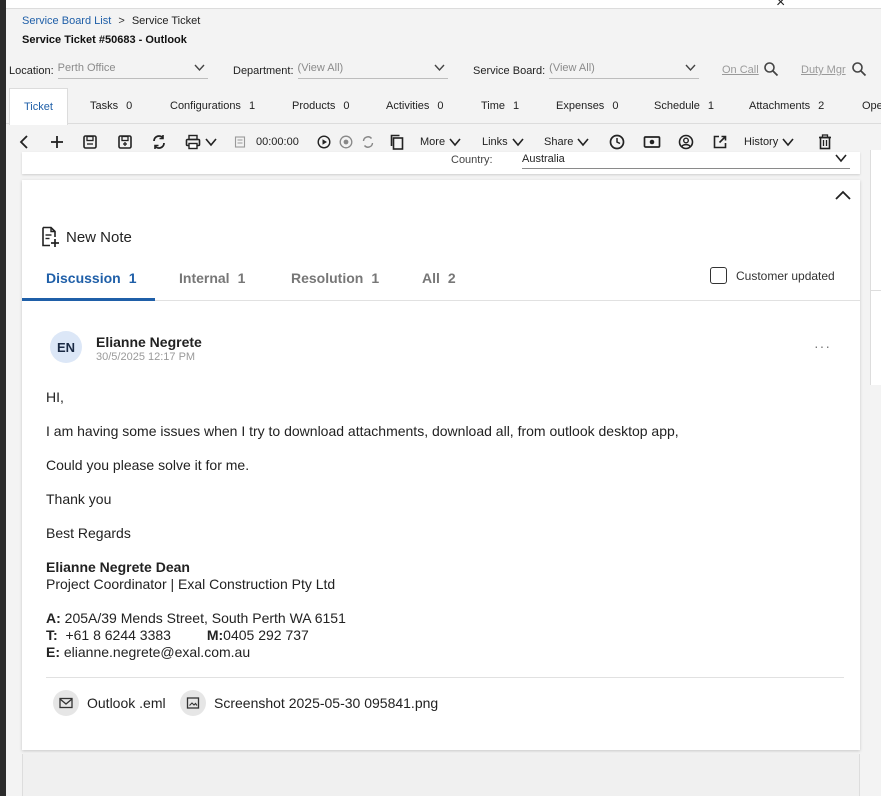 This screenshot has height=796, width=881. Describe the element at coordinates (875, 290) in the screenshot. I see `side-panel-divider` at that location.